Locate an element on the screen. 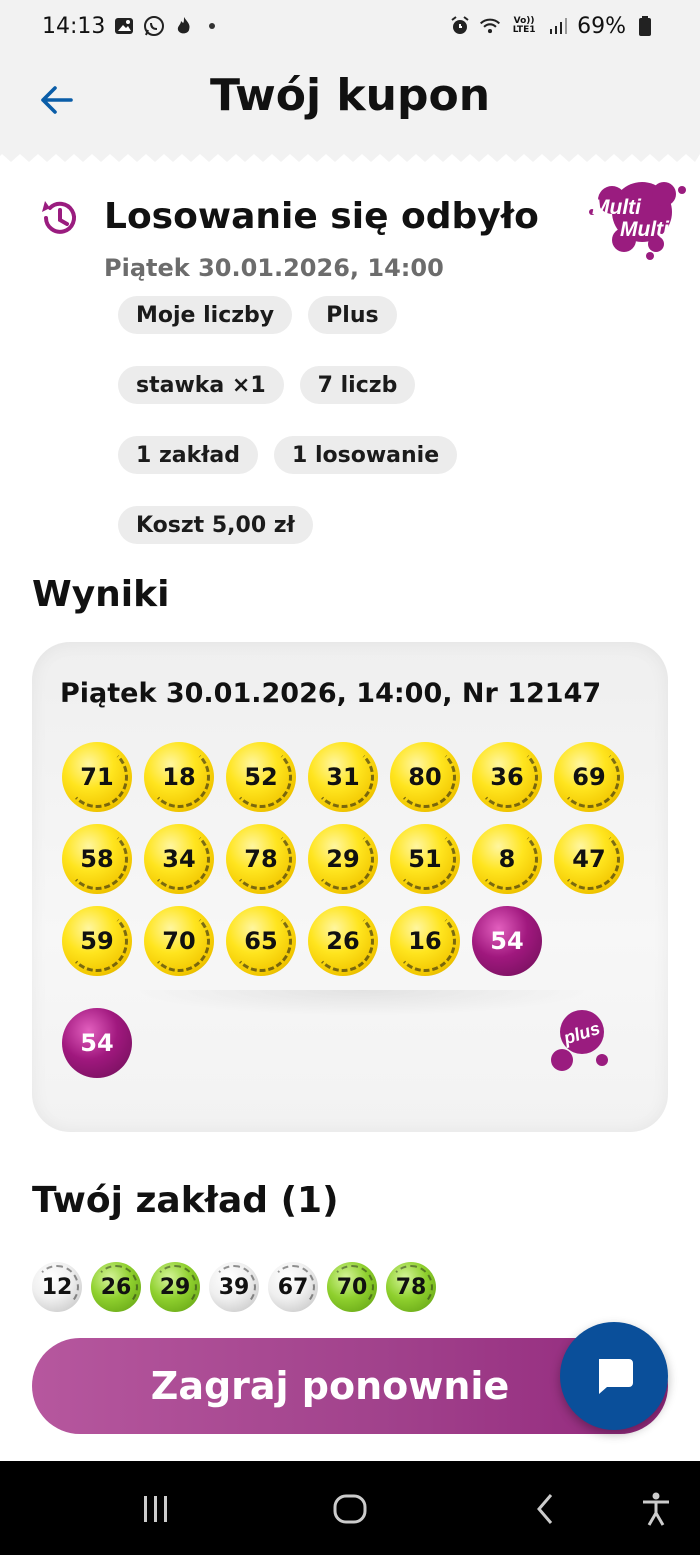 This screenshot has width=700, height=1555. home-icon is located at coordinates (350, 1509).